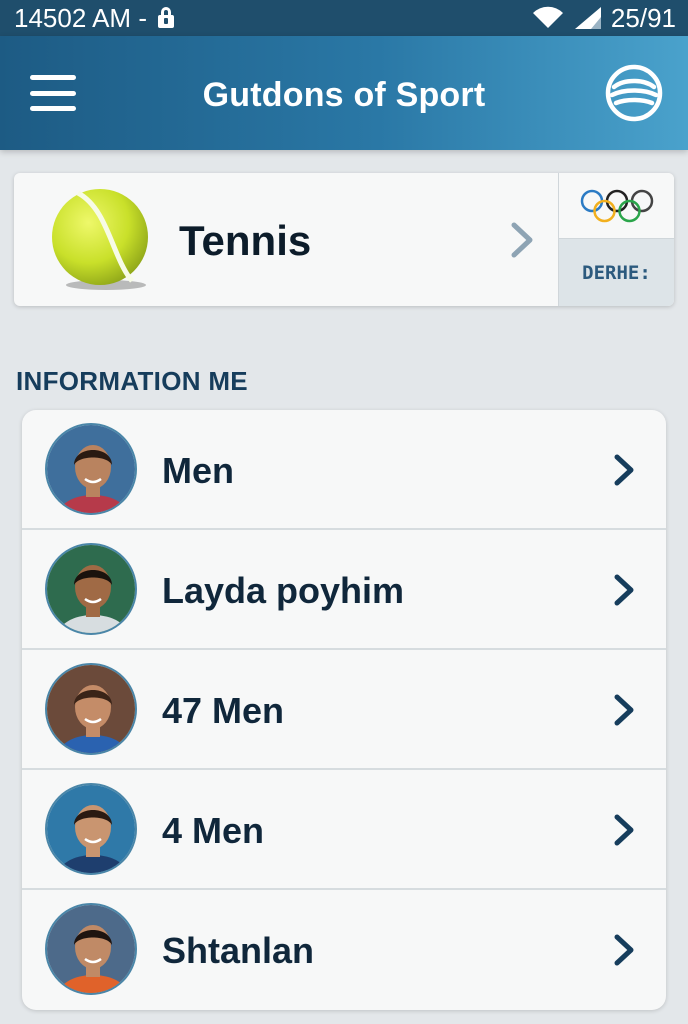  I want to click on list-item-label: 47 Men, so click(223, 710).